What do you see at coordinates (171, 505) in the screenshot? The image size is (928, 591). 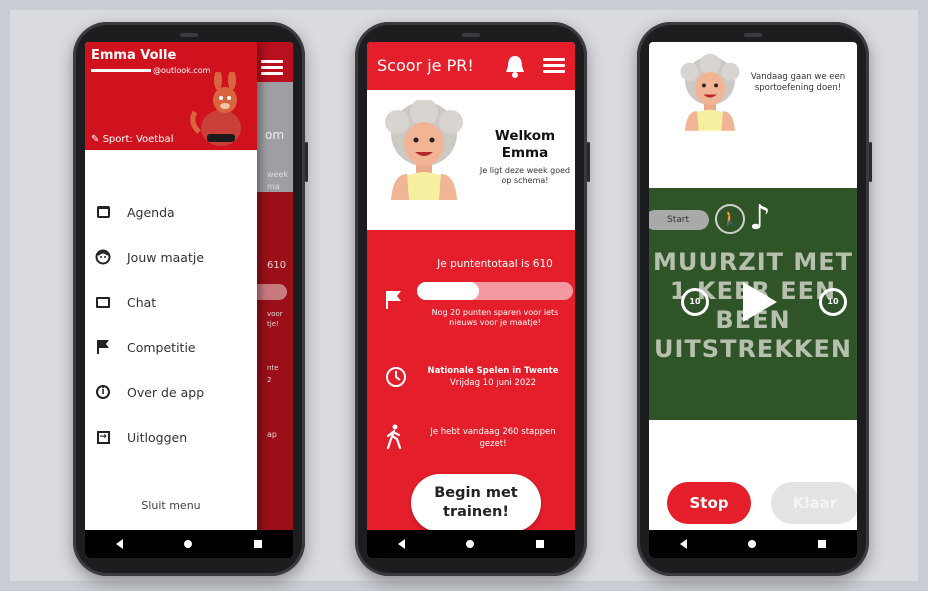 I see `close-menu-button: Sluit menu` at bounding box center [171, 505].